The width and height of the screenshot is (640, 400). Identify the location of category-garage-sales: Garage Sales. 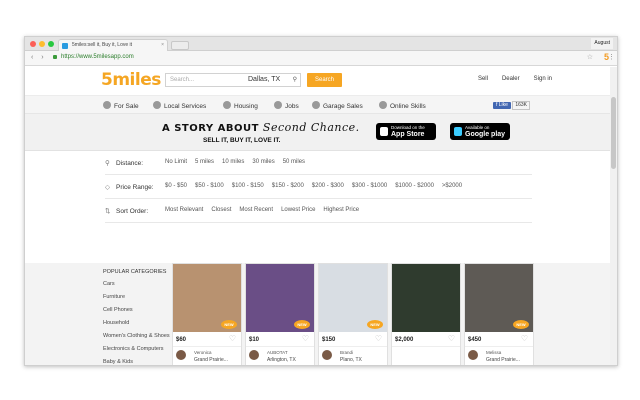
(337, 105).